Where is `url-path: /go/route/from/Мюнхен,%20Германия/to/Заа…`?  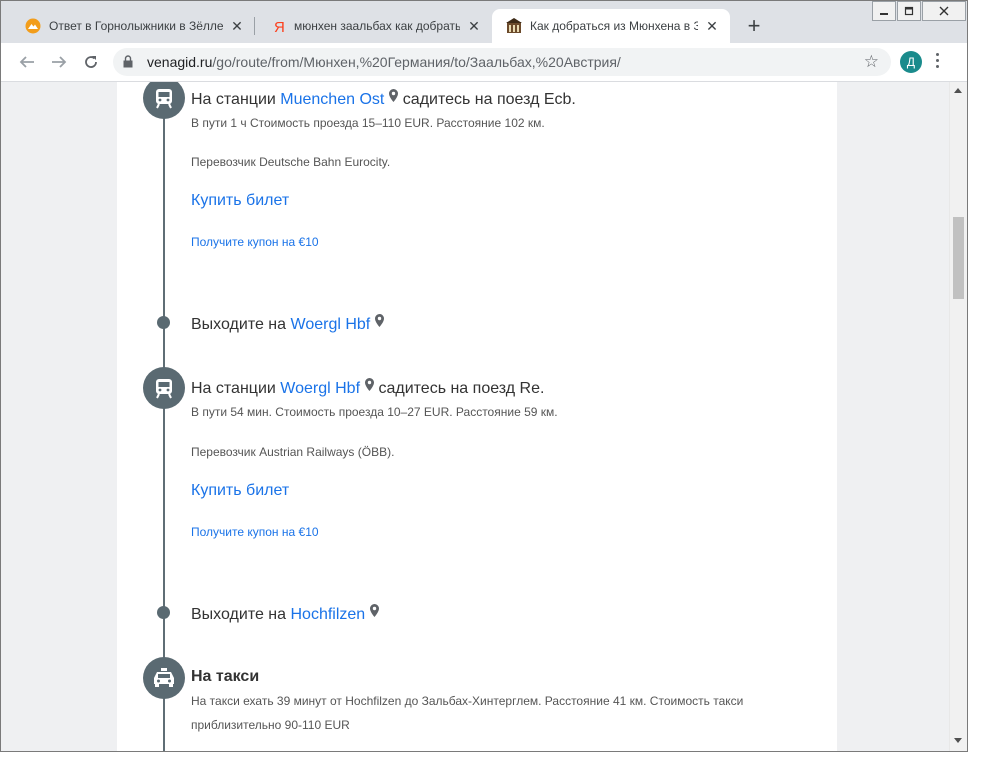
url-path: /go/route/from/Мюнхен,%20Германия/to/Заа… is located at coordinates (416, 62).